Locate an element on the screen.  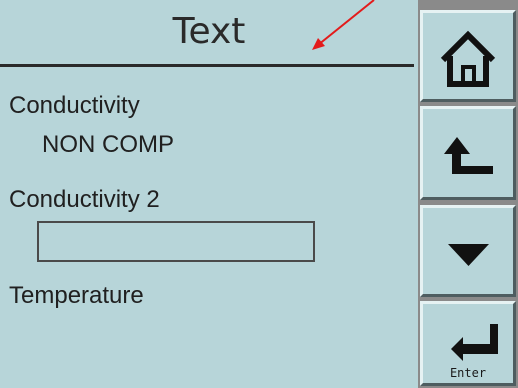
enter-label: Enter is located at coordinates (468, 373).